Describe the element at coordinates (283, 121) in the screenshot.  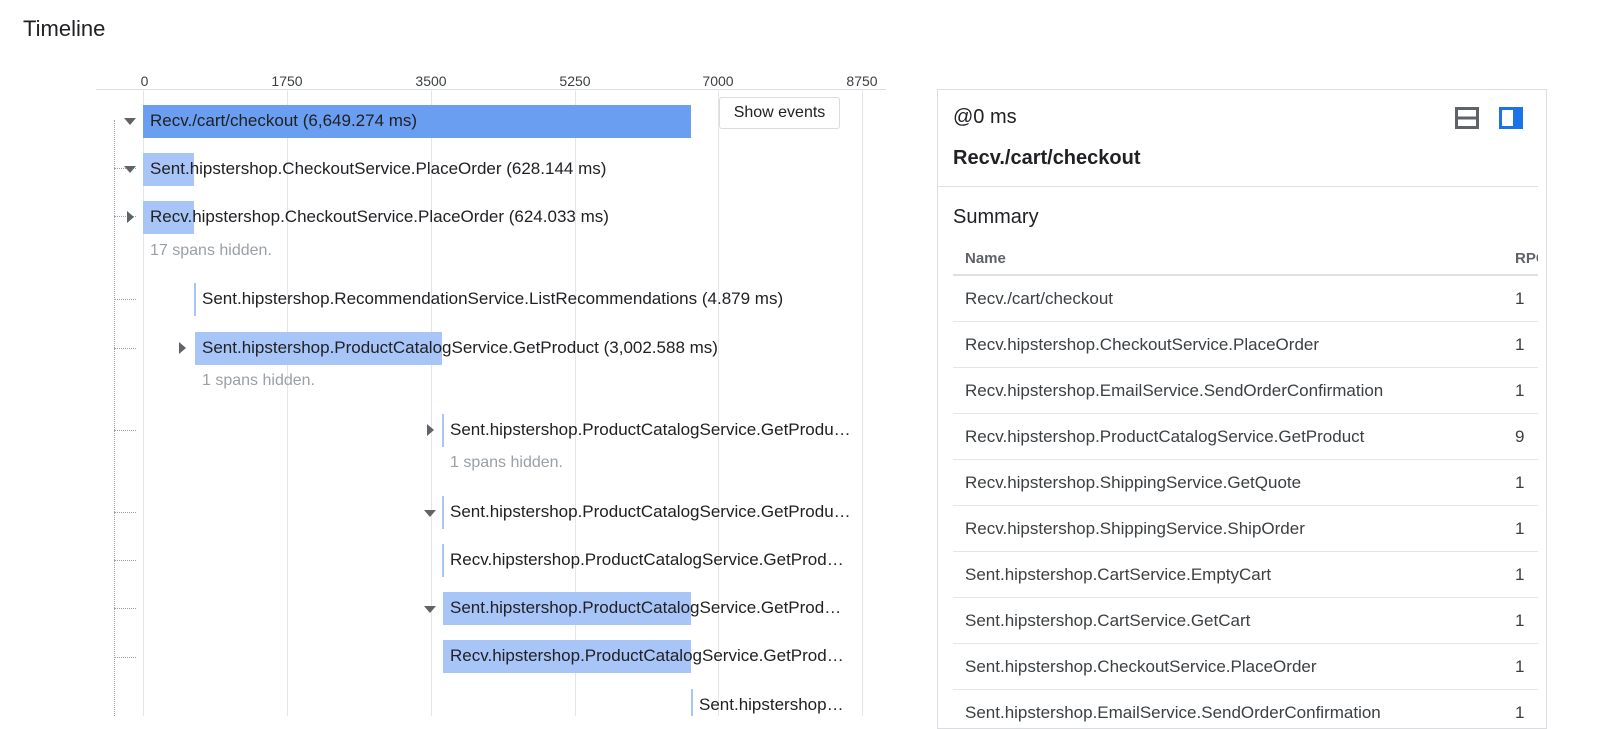
I see `span-label: Recv./cart/checkout (6,649.274 ms)` at that location.